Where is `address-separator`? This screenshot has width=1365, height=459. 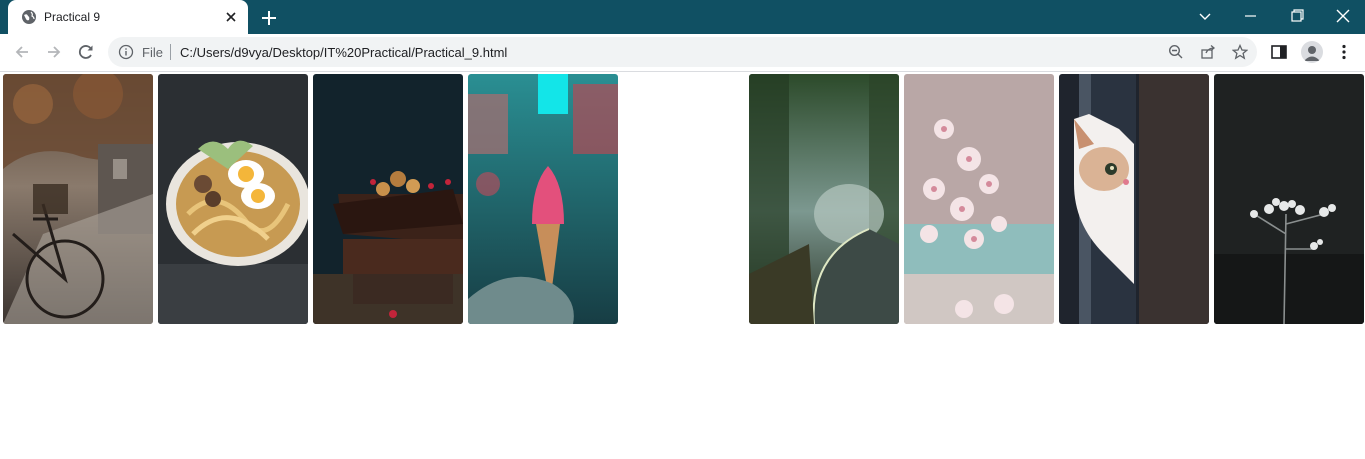 address-separator is located at coordinates (170, 52).